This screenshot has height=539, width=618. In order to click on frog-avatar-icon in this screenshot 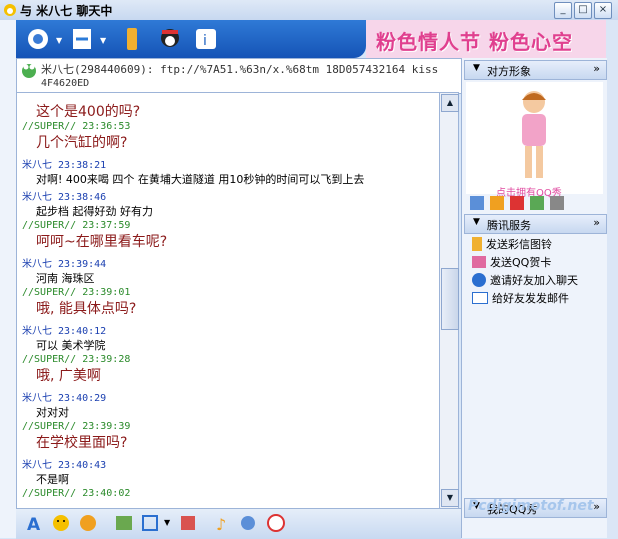, I will do `click(29, 71)`.